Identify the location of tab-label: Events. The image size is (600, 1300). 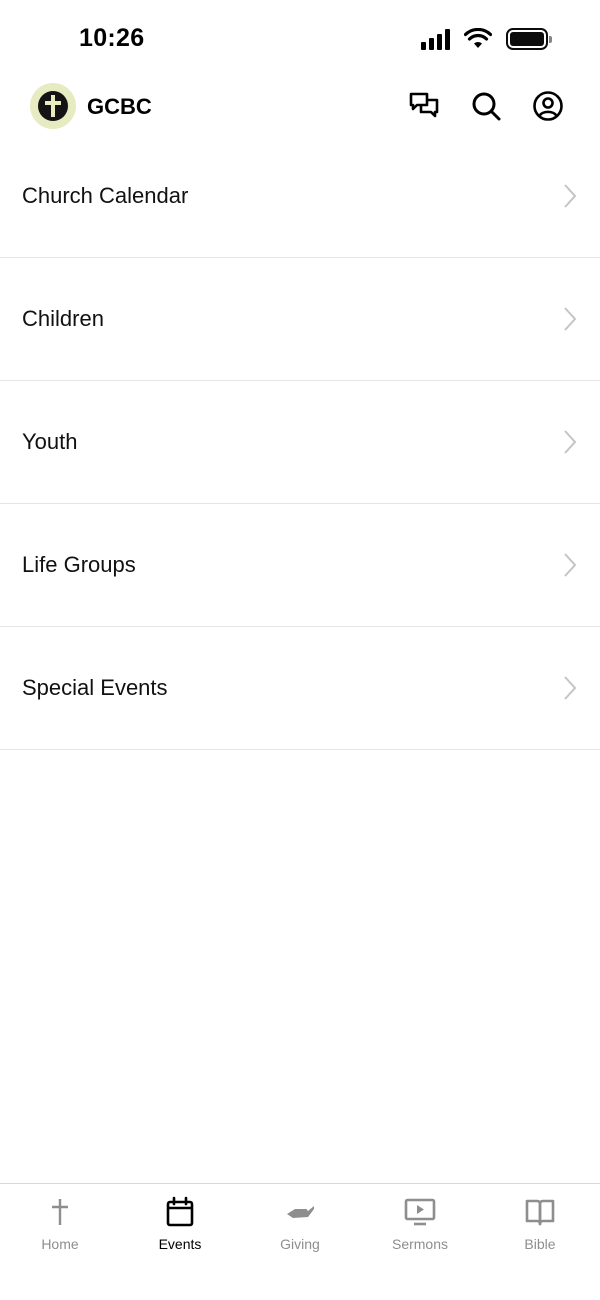
(180, 1244).